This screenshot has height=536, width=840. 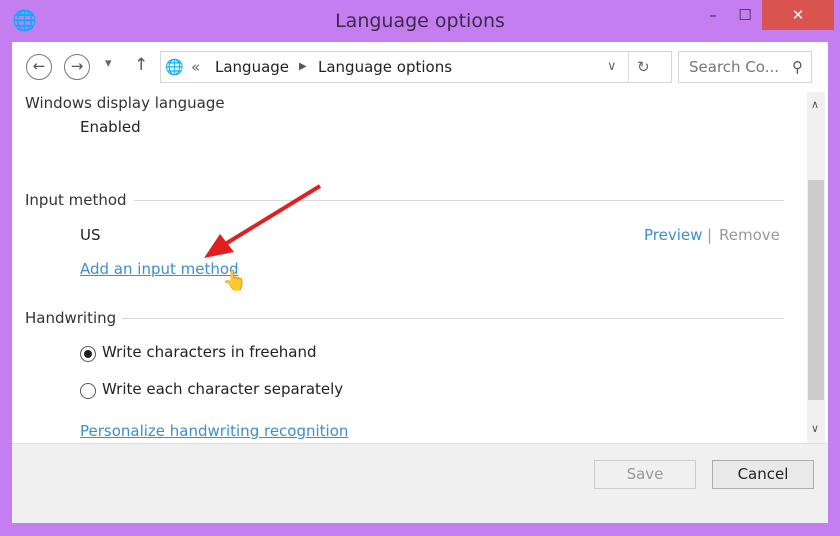 What do you see at coordinates (214, 431) in the screenshot?
I see `personalize-handwriting-link: Personalize handwriting recognition` at bounding box center [214, 431].